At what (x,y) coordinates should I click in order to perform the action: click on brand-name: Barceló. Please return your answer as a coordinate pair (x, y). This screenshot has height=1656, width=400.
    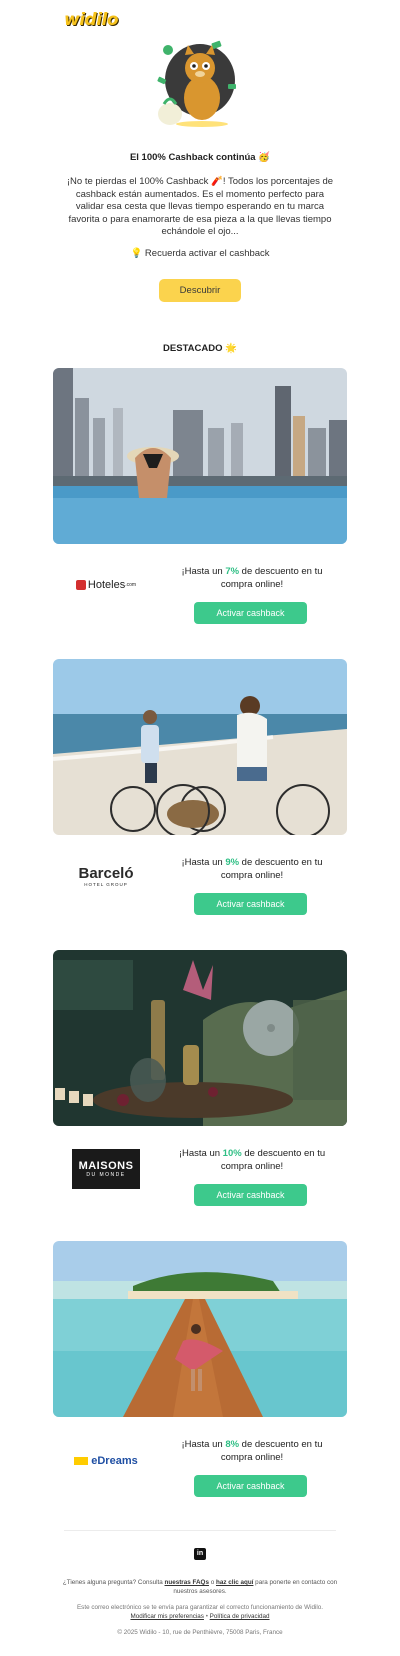
    Looking at the image, I should click on (106, 873).